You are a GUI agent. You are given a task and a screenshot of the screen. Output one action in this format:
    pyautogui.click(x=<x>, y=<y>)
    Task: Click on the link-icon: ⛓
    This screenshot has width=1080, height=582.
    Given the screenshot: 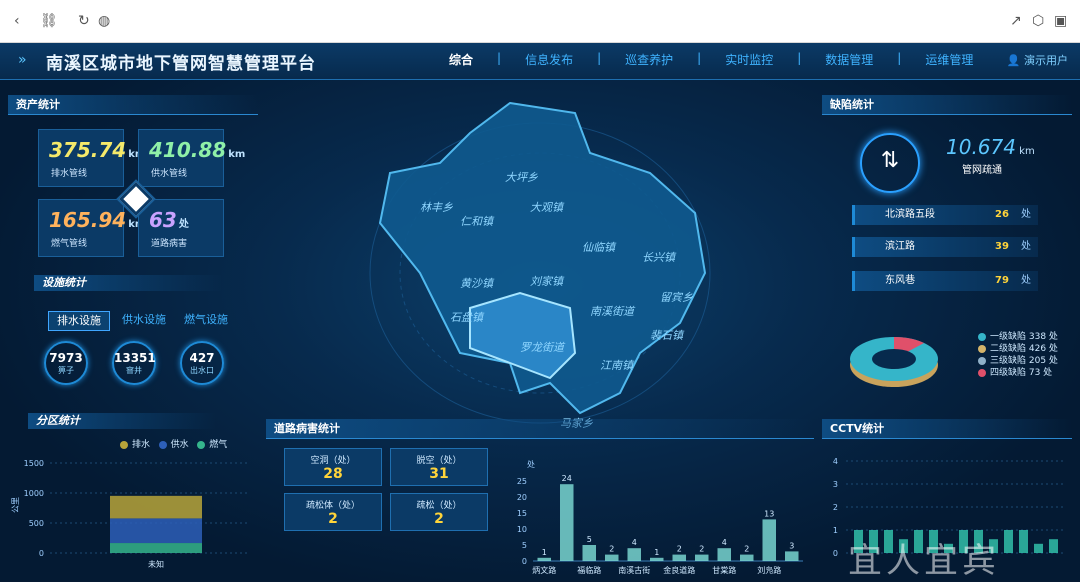 What is the action you would take?
    pyautogui.click(x=49, y=21)
    